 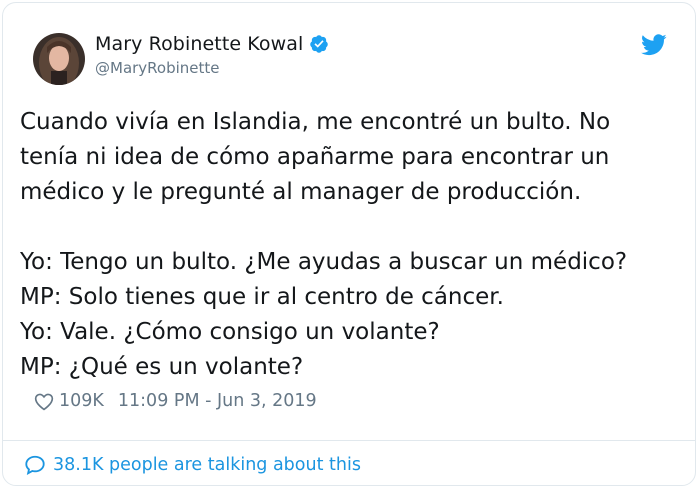 What do you see at coordinates (217, 401) in the screenshot?
I see `tweet-timestamp: 11:09 PM - Jun 3, 2019` at bounding box center [217, 401].